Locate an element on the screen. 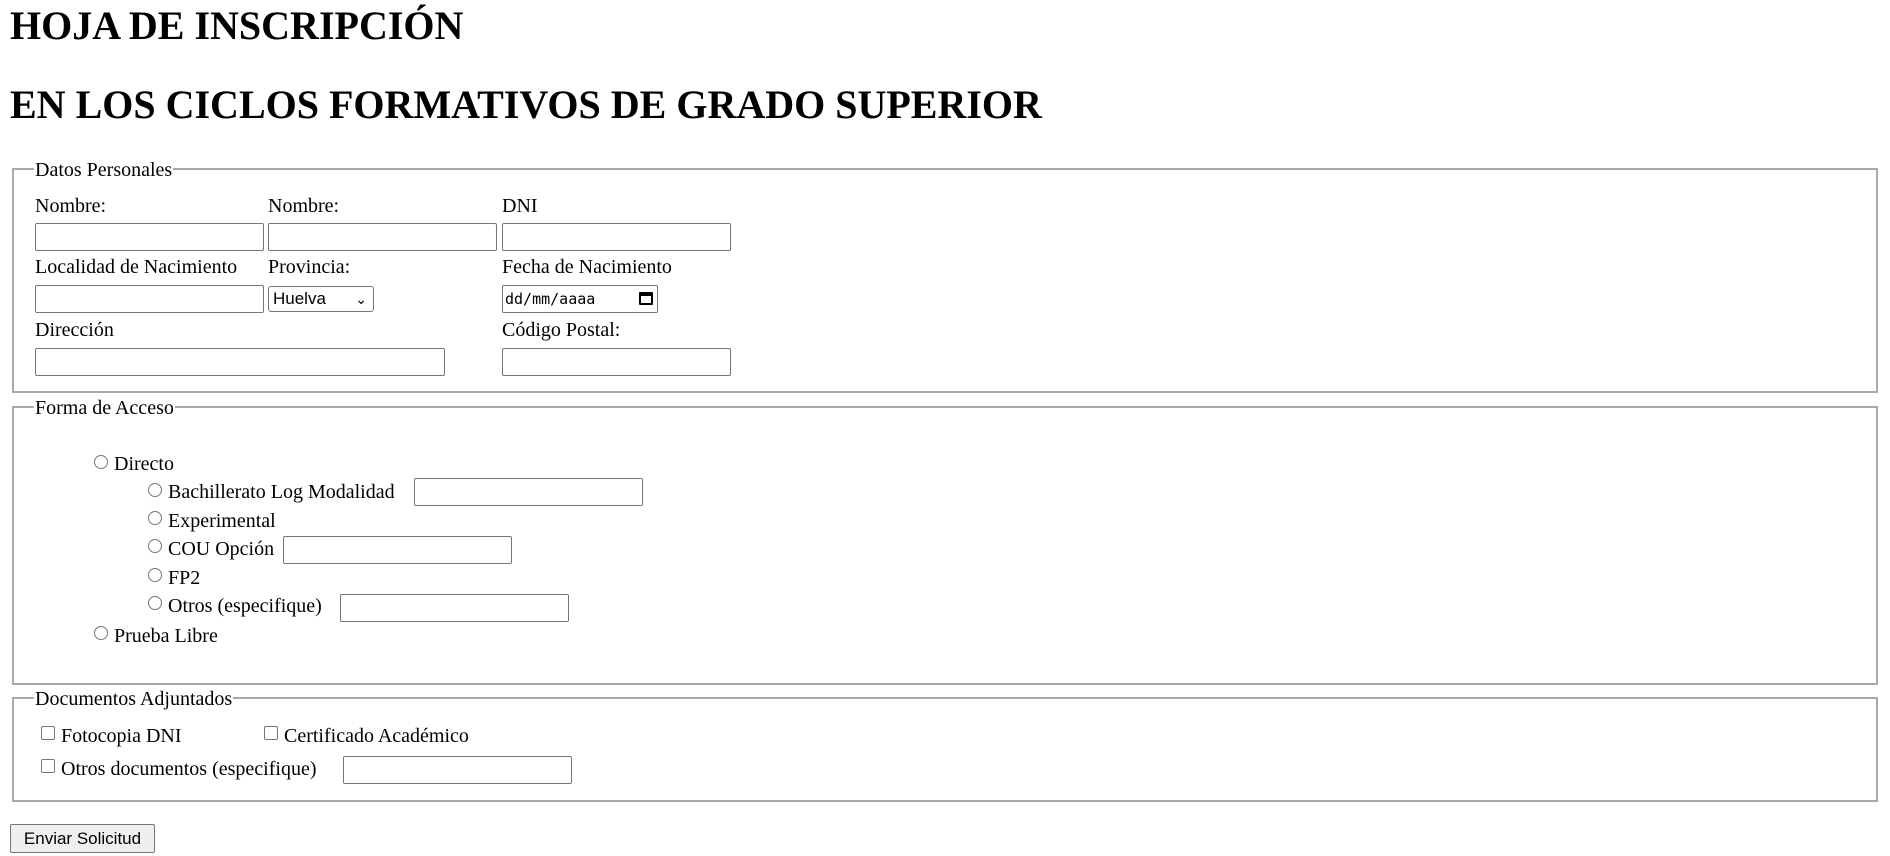 Image resolution: width=1890 pixels, height=856 pixels. otros-radio is located at coordinates (155, 603).